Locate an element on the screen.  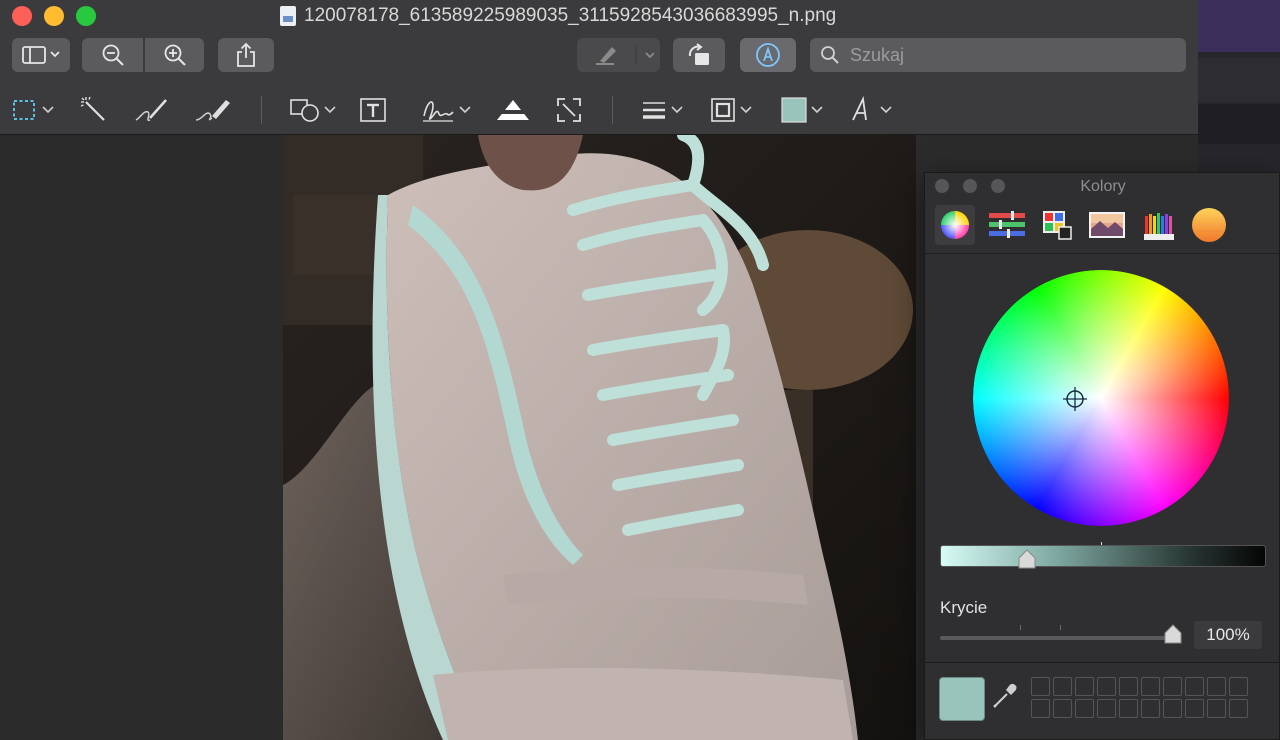
panel-divider is located at coordinates (1102, 662).